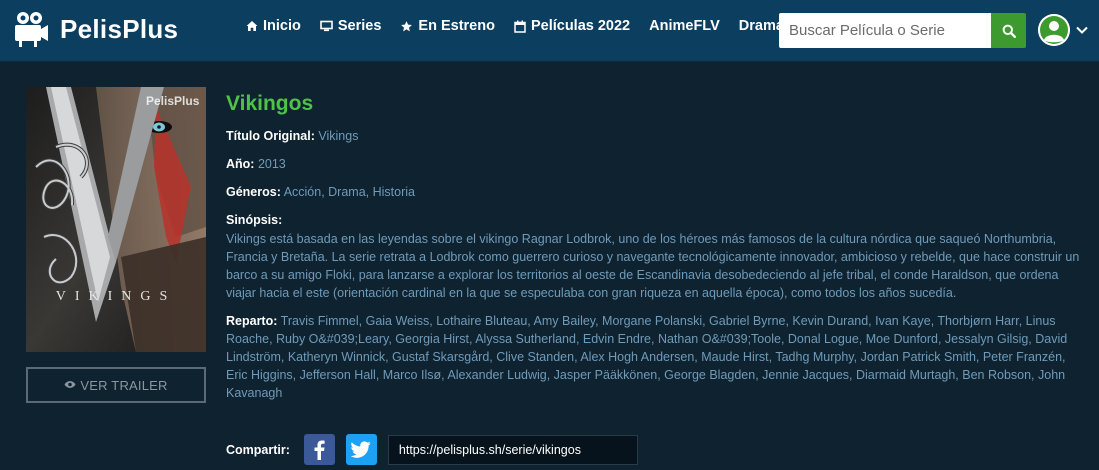 Image resolution: width=1099 pixels, height=470 pixels. I want to click on cast-label: Reparto:, so click(252, 321).